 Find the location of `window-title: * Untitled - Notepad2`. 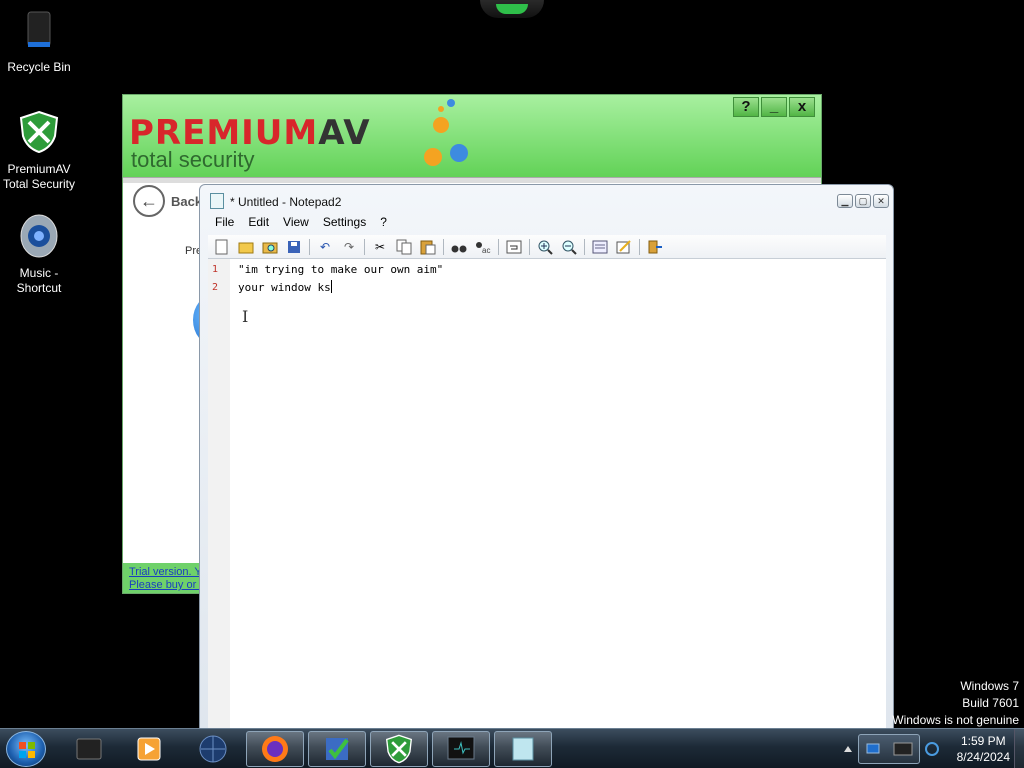

window-title: * Untitled - Notepad2 is located at coordinates (286, 202).